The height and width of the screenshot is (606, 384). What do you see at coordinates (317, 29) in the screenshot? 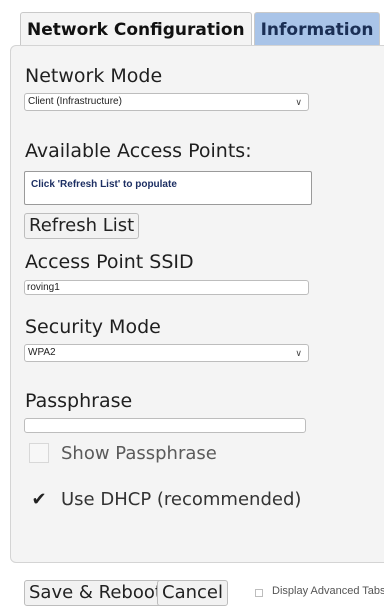
I see `tab-information: Information` at bounding box center [317, 29].